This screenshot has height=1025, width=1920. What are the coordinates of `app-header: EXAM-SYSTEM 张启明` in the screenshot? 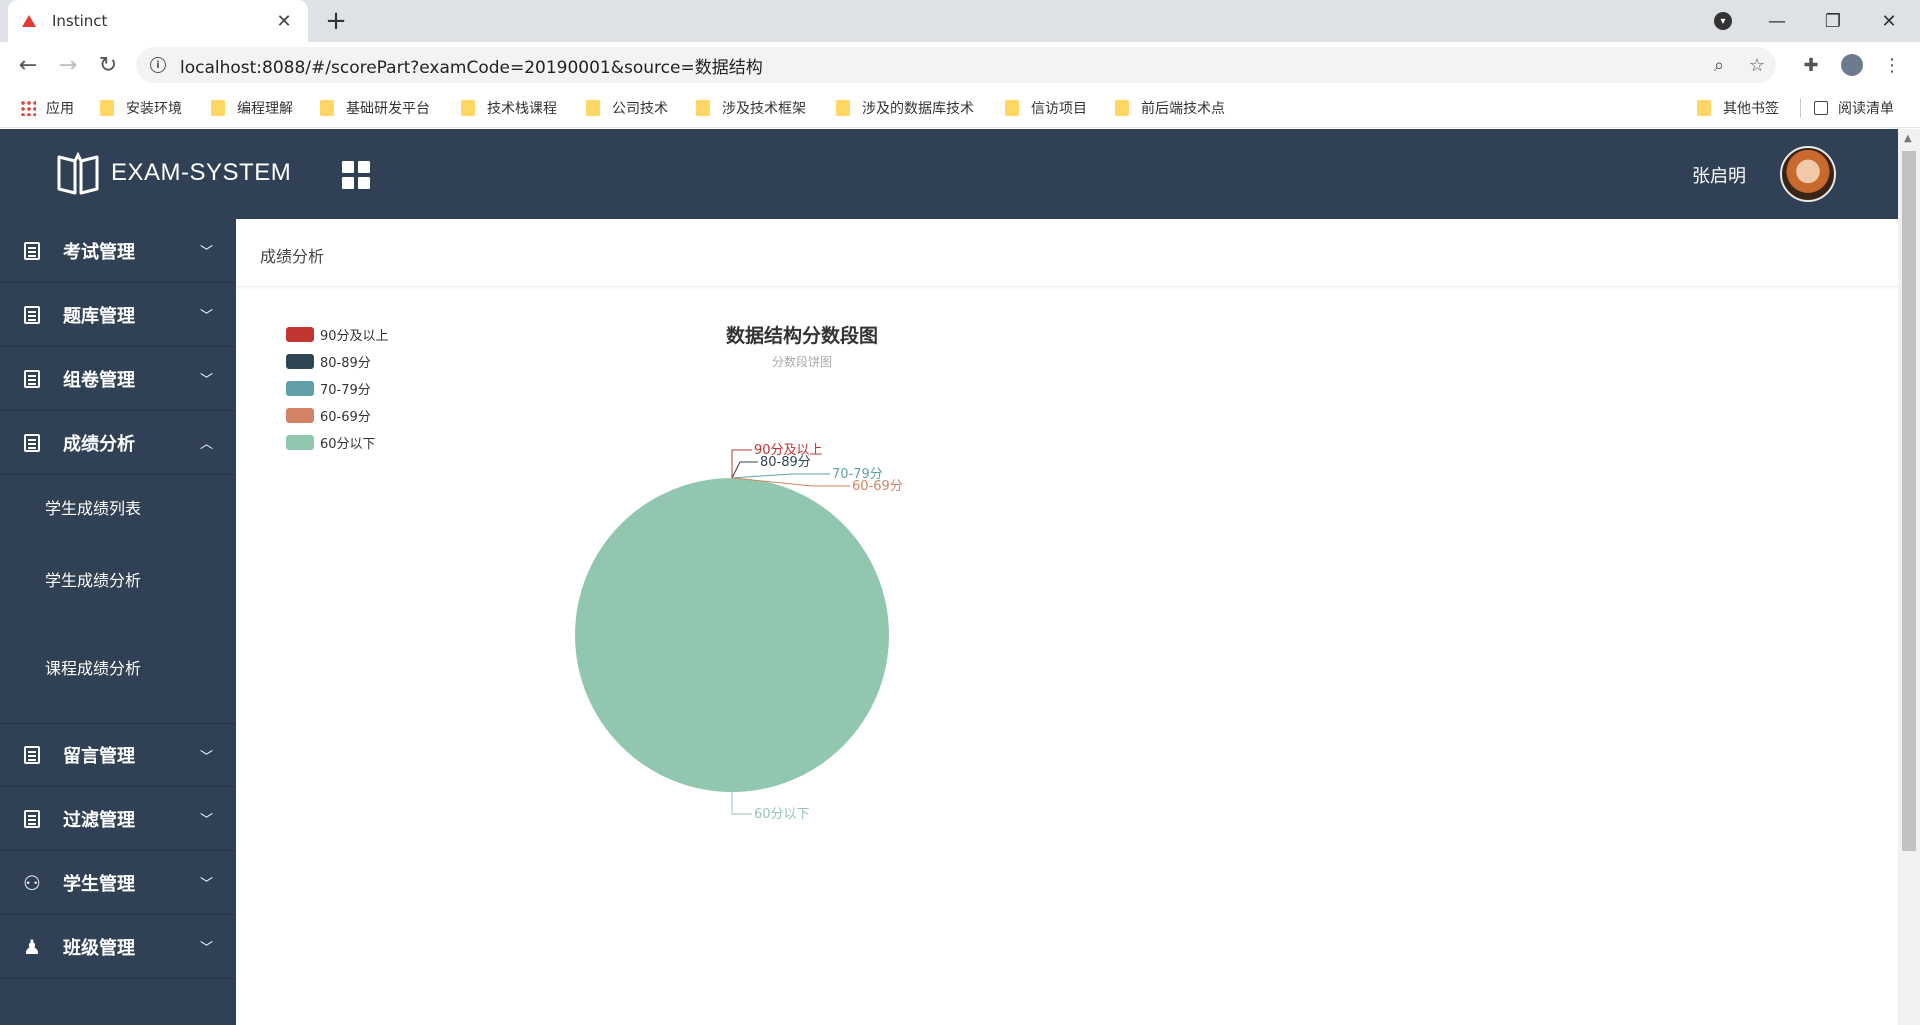 It's located at (949, 174).